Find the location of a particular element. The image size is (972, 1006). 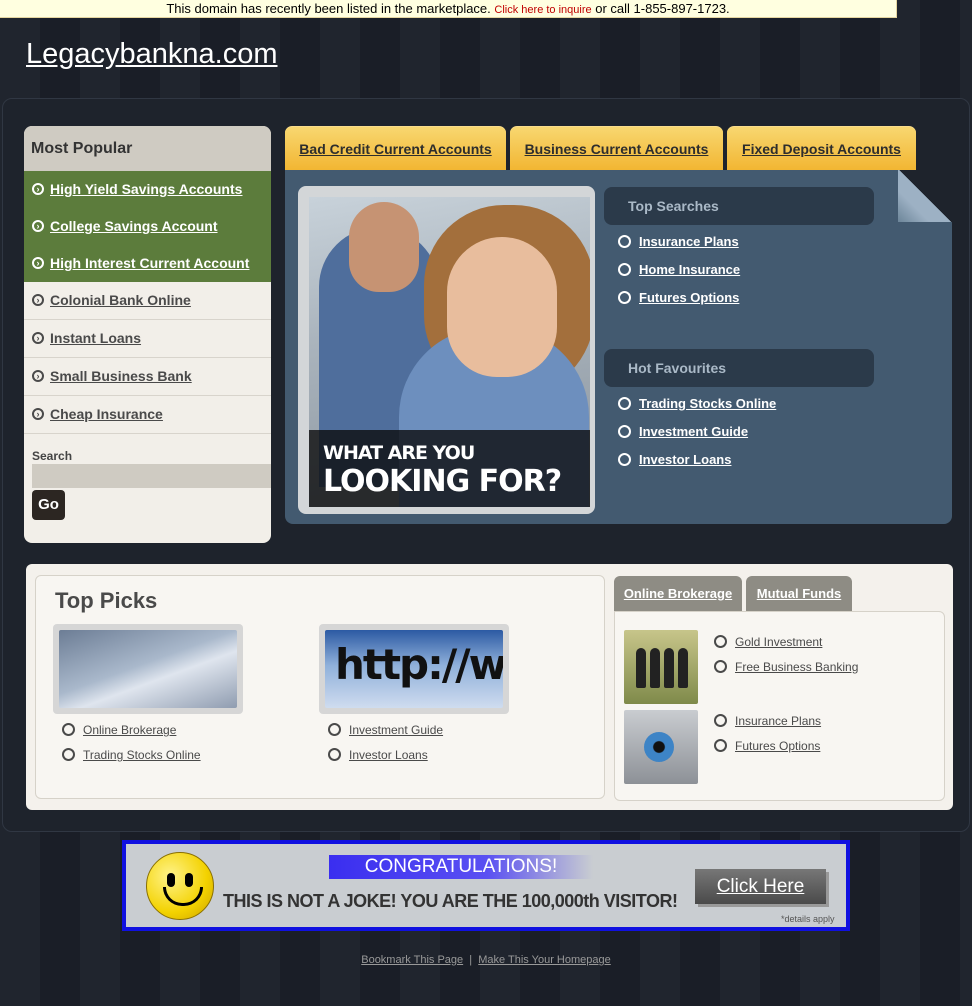

search-label: Search is located at coordinates (52, 456).